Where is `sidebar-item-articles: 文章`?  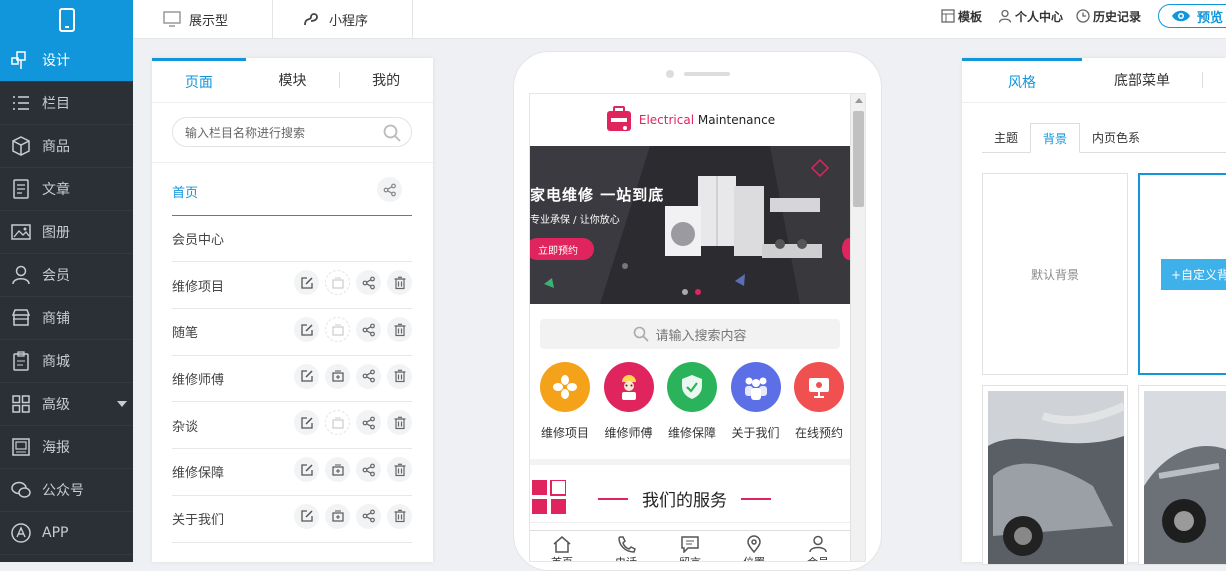 sidebar-item-articles: 文章 is located at coordinates (66, 189).